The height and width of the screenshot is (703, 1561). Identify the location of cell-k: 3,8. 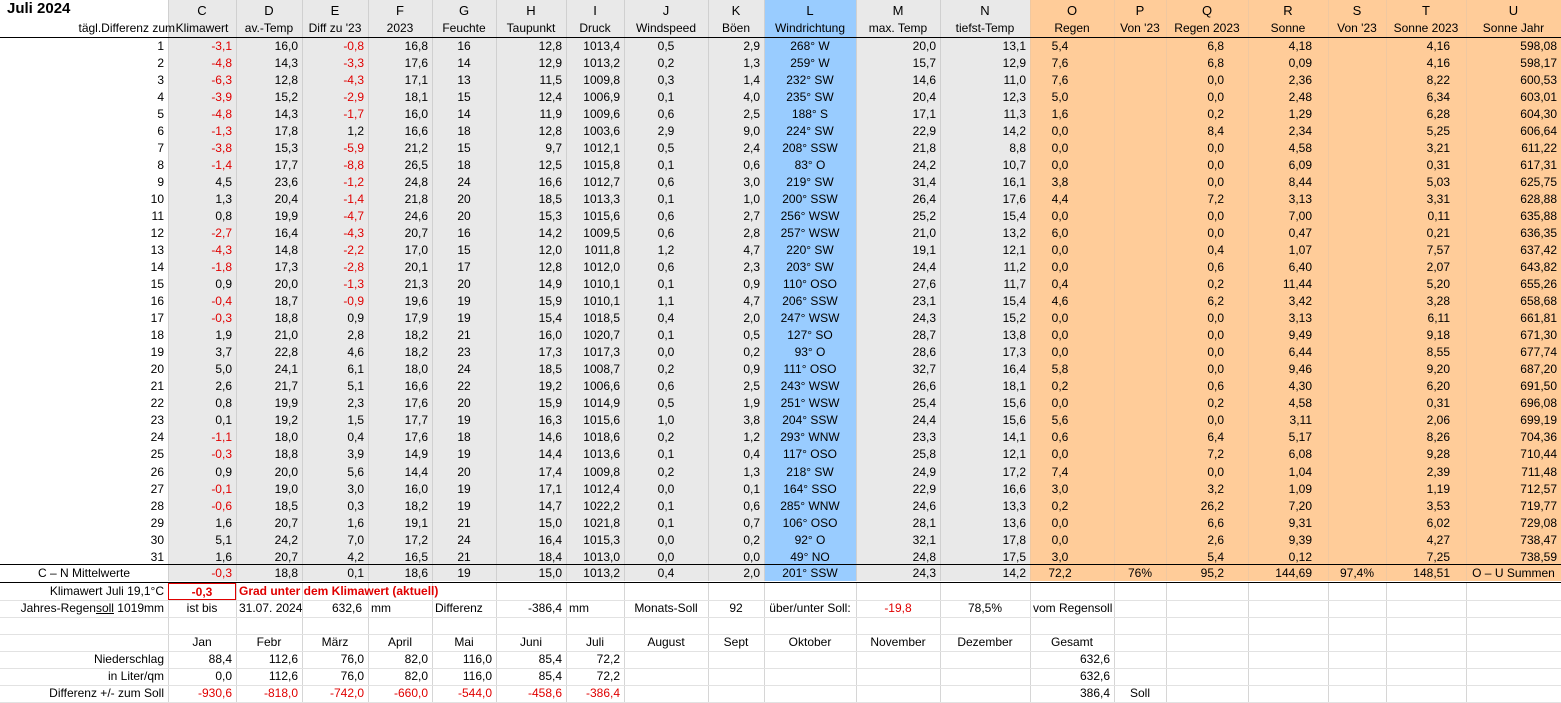
(736, 420).